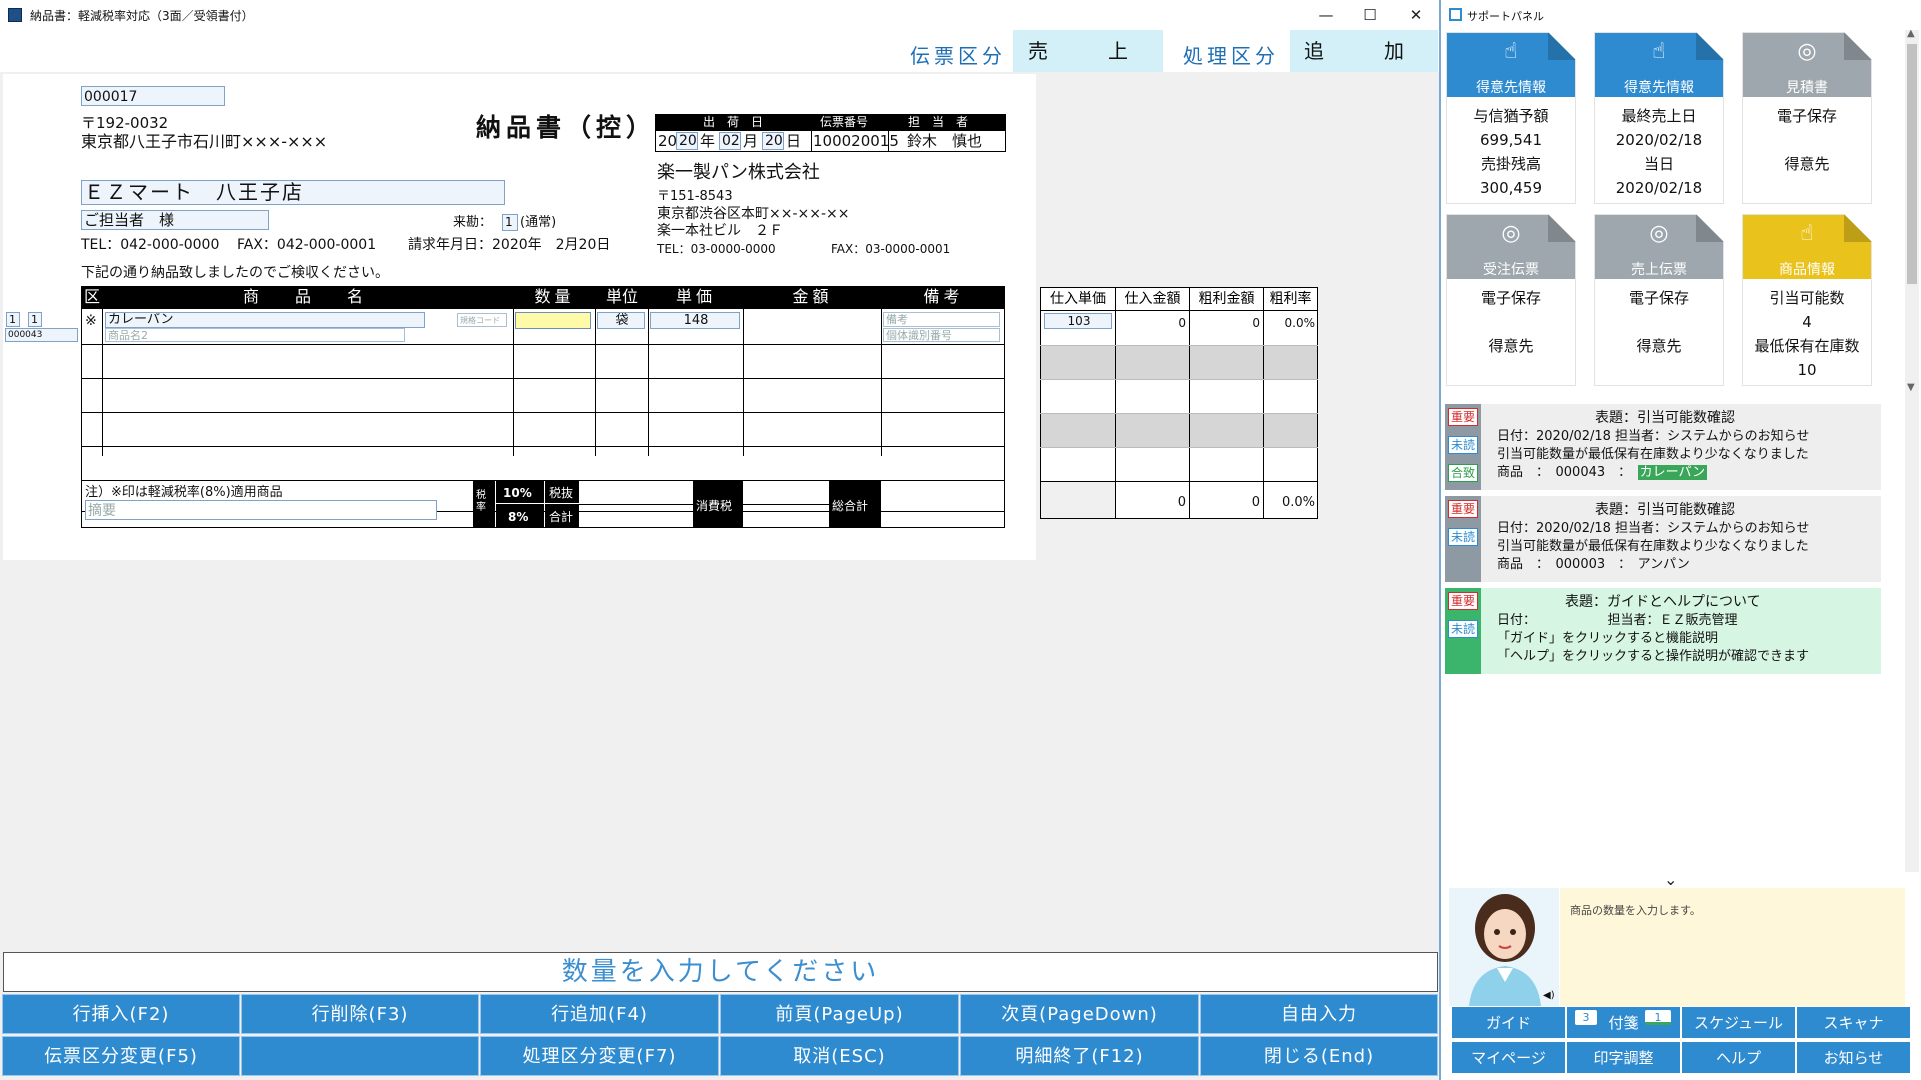  What do you see at coordinates (1807, 300) in the screenshot?
I see `card-product-info: ☝ 商品情報 引当可能数 4 最低保有在庫数 10` at bounding box center [1807, 300].